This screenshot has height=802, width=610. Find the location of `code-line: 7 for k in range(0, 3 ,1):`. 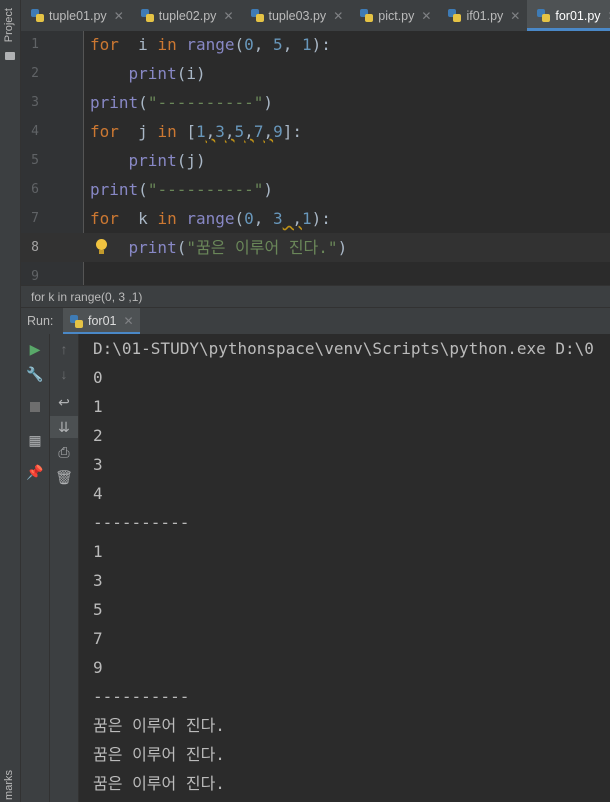

code-line: 7 for k in range(0, 3 ,1): is located at coordinates (315, 218).